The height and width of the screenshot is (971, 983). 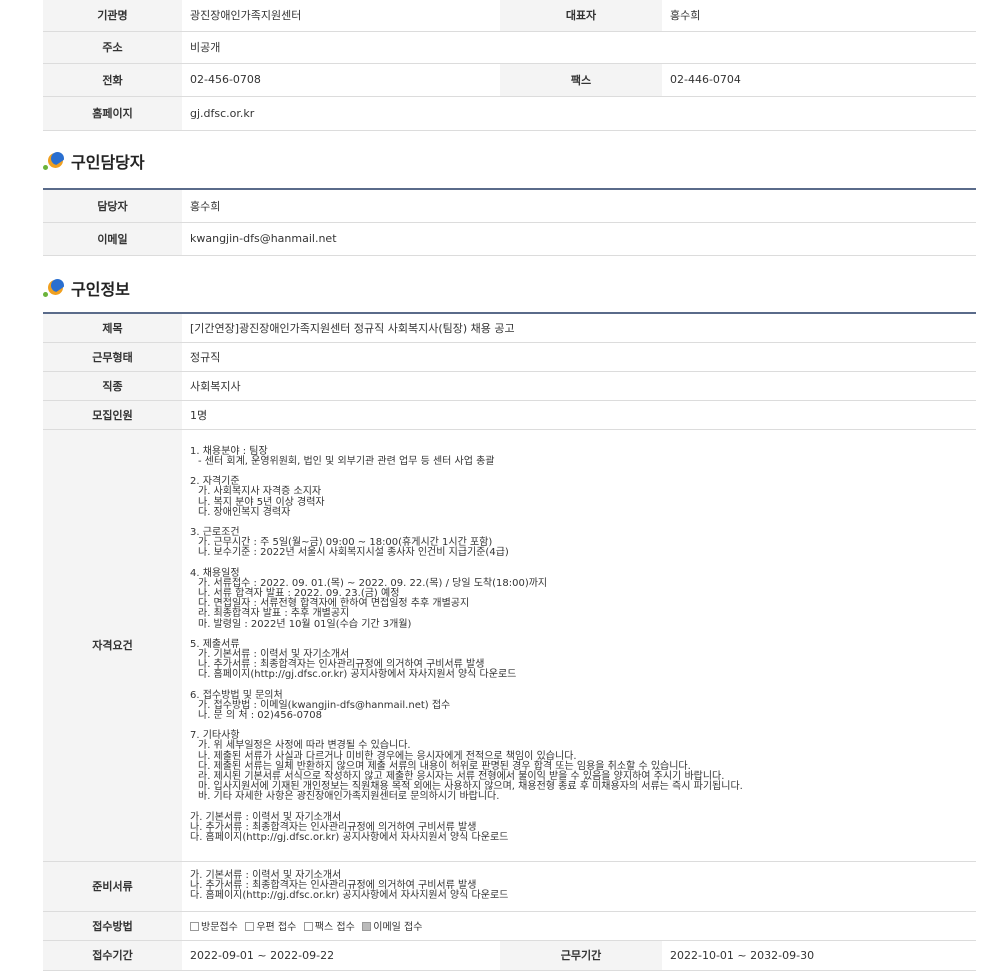 I want to click on job-section-title: 구인정보, so click(x=86, y=288).